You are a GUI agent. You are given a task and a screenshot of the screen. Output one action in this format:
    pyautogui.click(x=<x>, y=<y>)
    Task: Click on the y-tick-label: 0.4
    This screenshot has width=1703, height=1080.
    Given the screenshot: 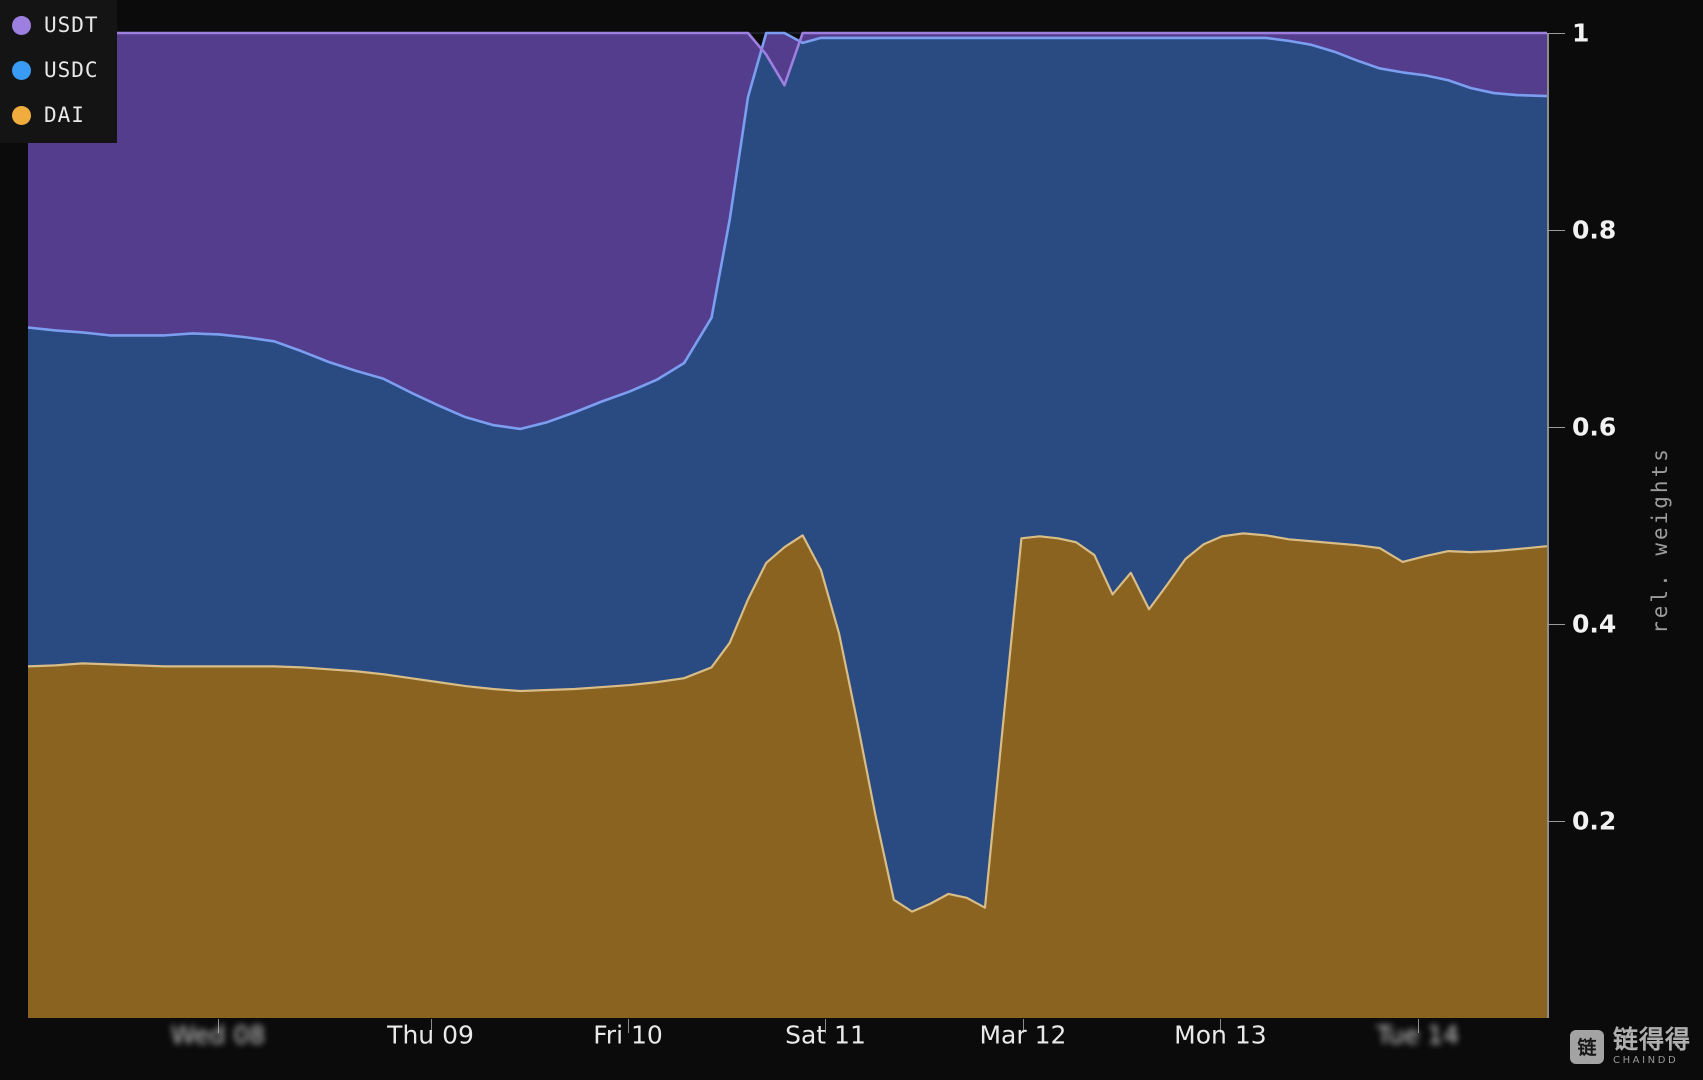 What is the action you would take?
    pyautogui.click(x=1594, y=624)
    